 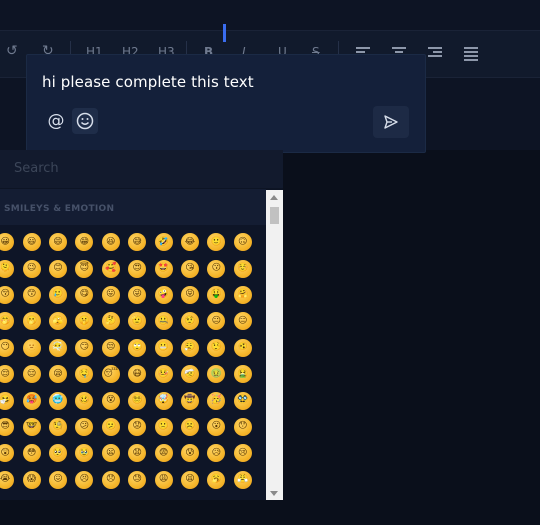 I want to click on emoji-item: 😑, so click(x=243, y=321).